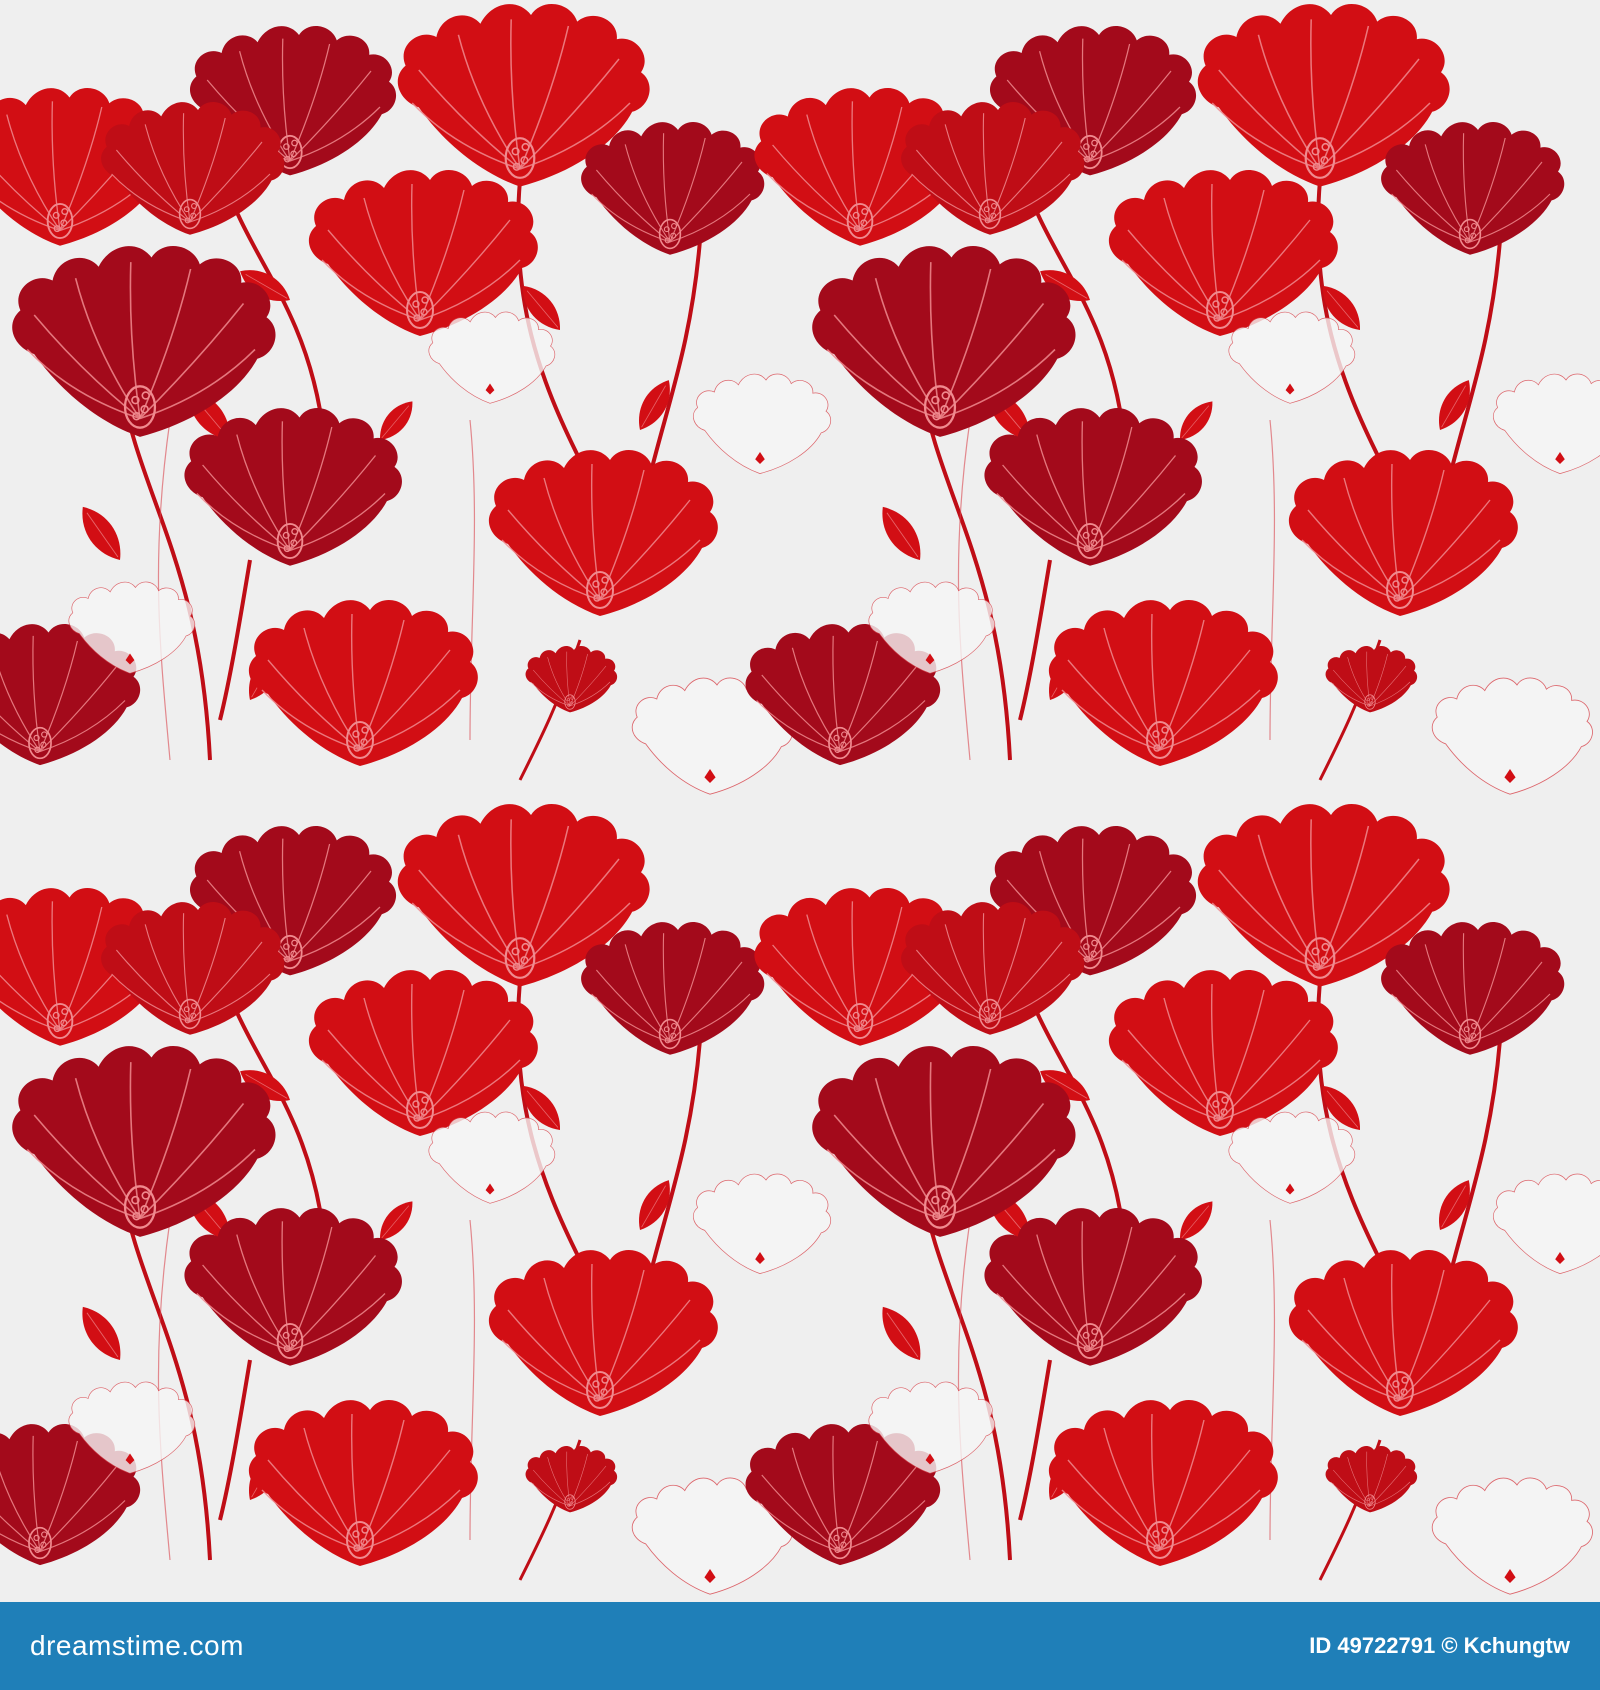  What do you see at coordinates (1439, 1645) in the screenshot?
I see `image-id-label: ID 49722791 © Kchungtw` at bounding box center [1439, 1645].